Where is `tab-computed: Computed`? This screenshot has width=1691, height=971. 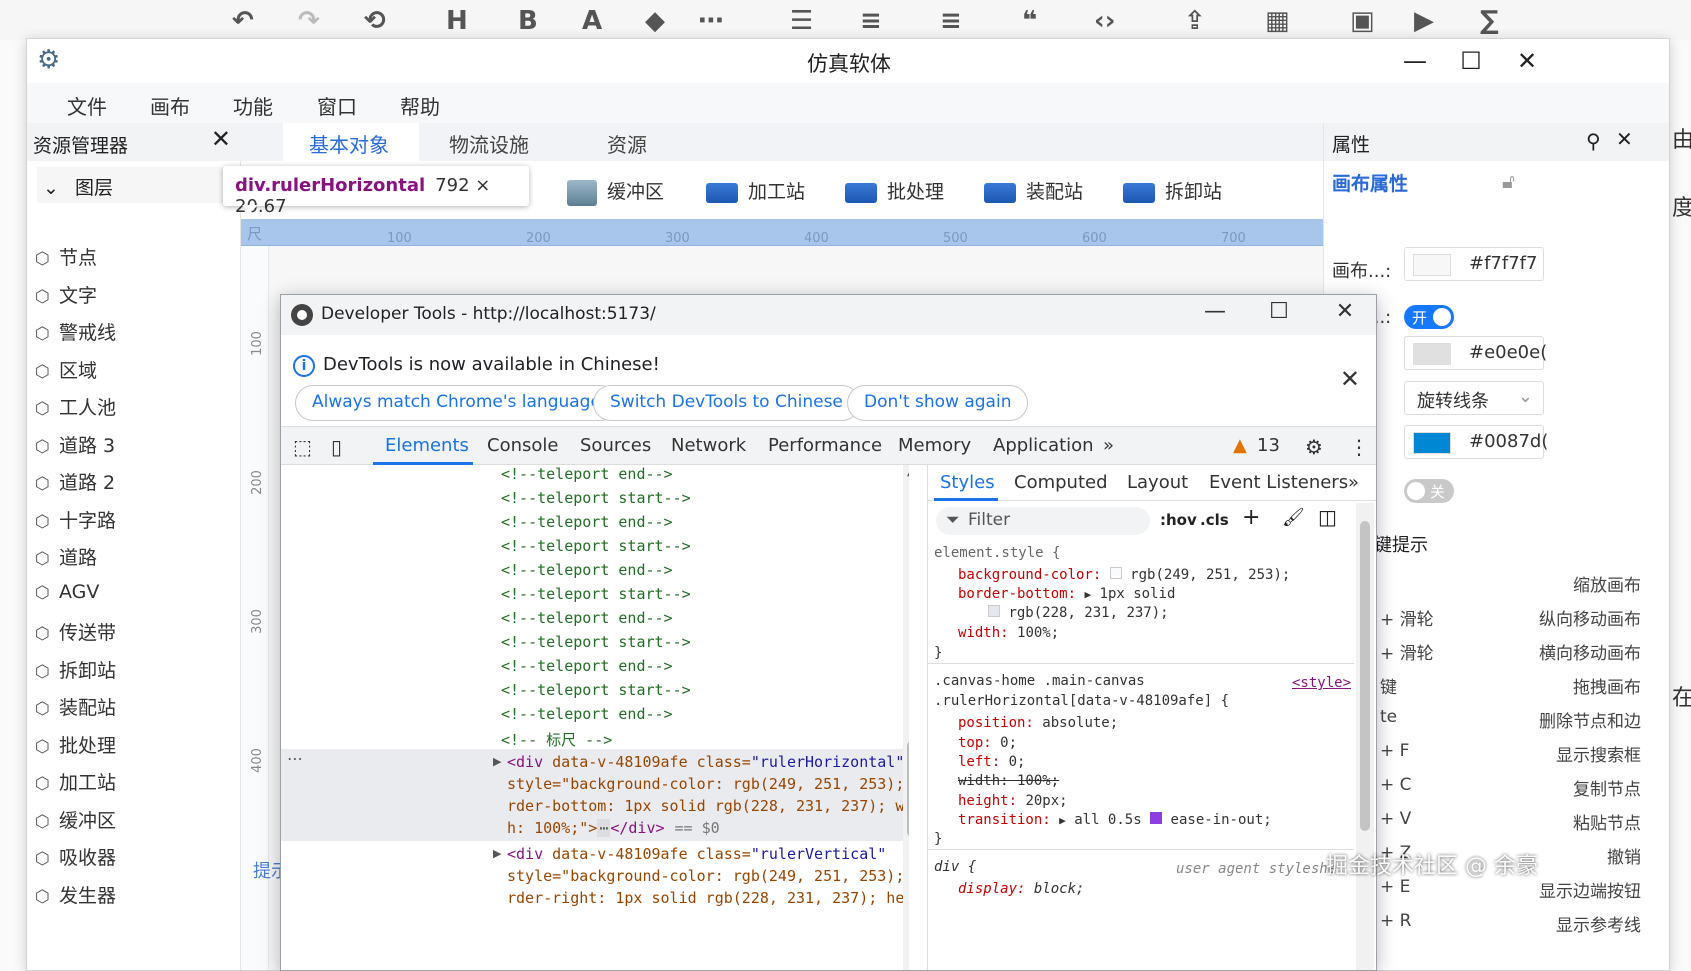 tab-computed: Computed is located at coordinates (1061, 482).